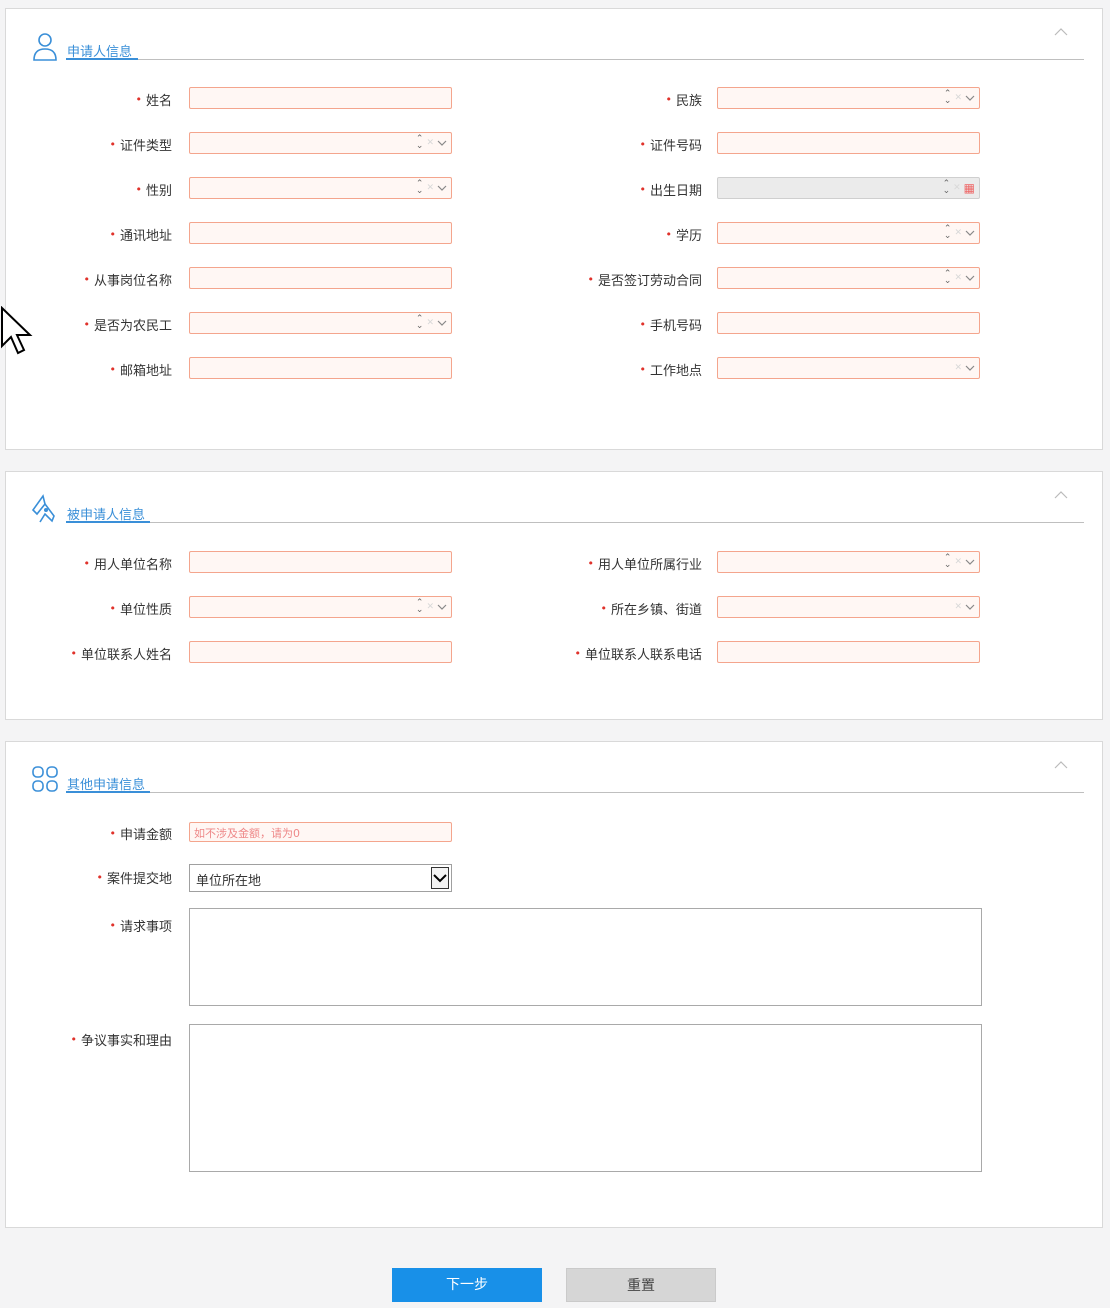 Image resolution: width=1110 pixels, height=1308 pixels. Describe the element at coordinates (140, 610) in the screenshot. I see `field-label: • 单位性质` at that location.